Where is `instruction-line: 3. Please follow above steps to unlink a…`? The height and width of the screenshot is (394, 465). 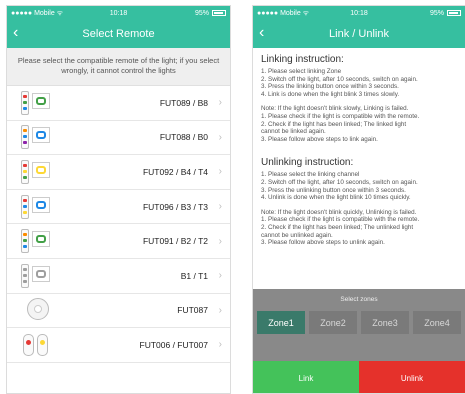 instruction-line: 3. Please follow above steps to unlink a… is located at coordinates (323, 243).